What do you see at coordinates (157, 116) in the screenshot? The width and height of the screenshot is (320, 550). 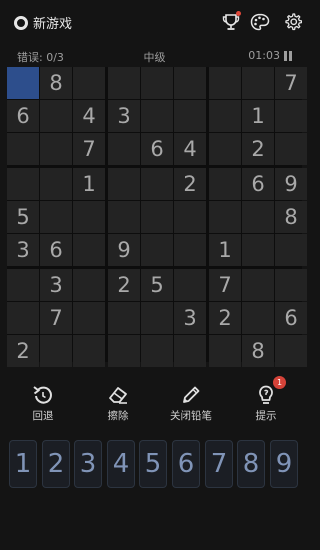 I see `sudoku-cell-r2c5` at bounding box center [157, 116].